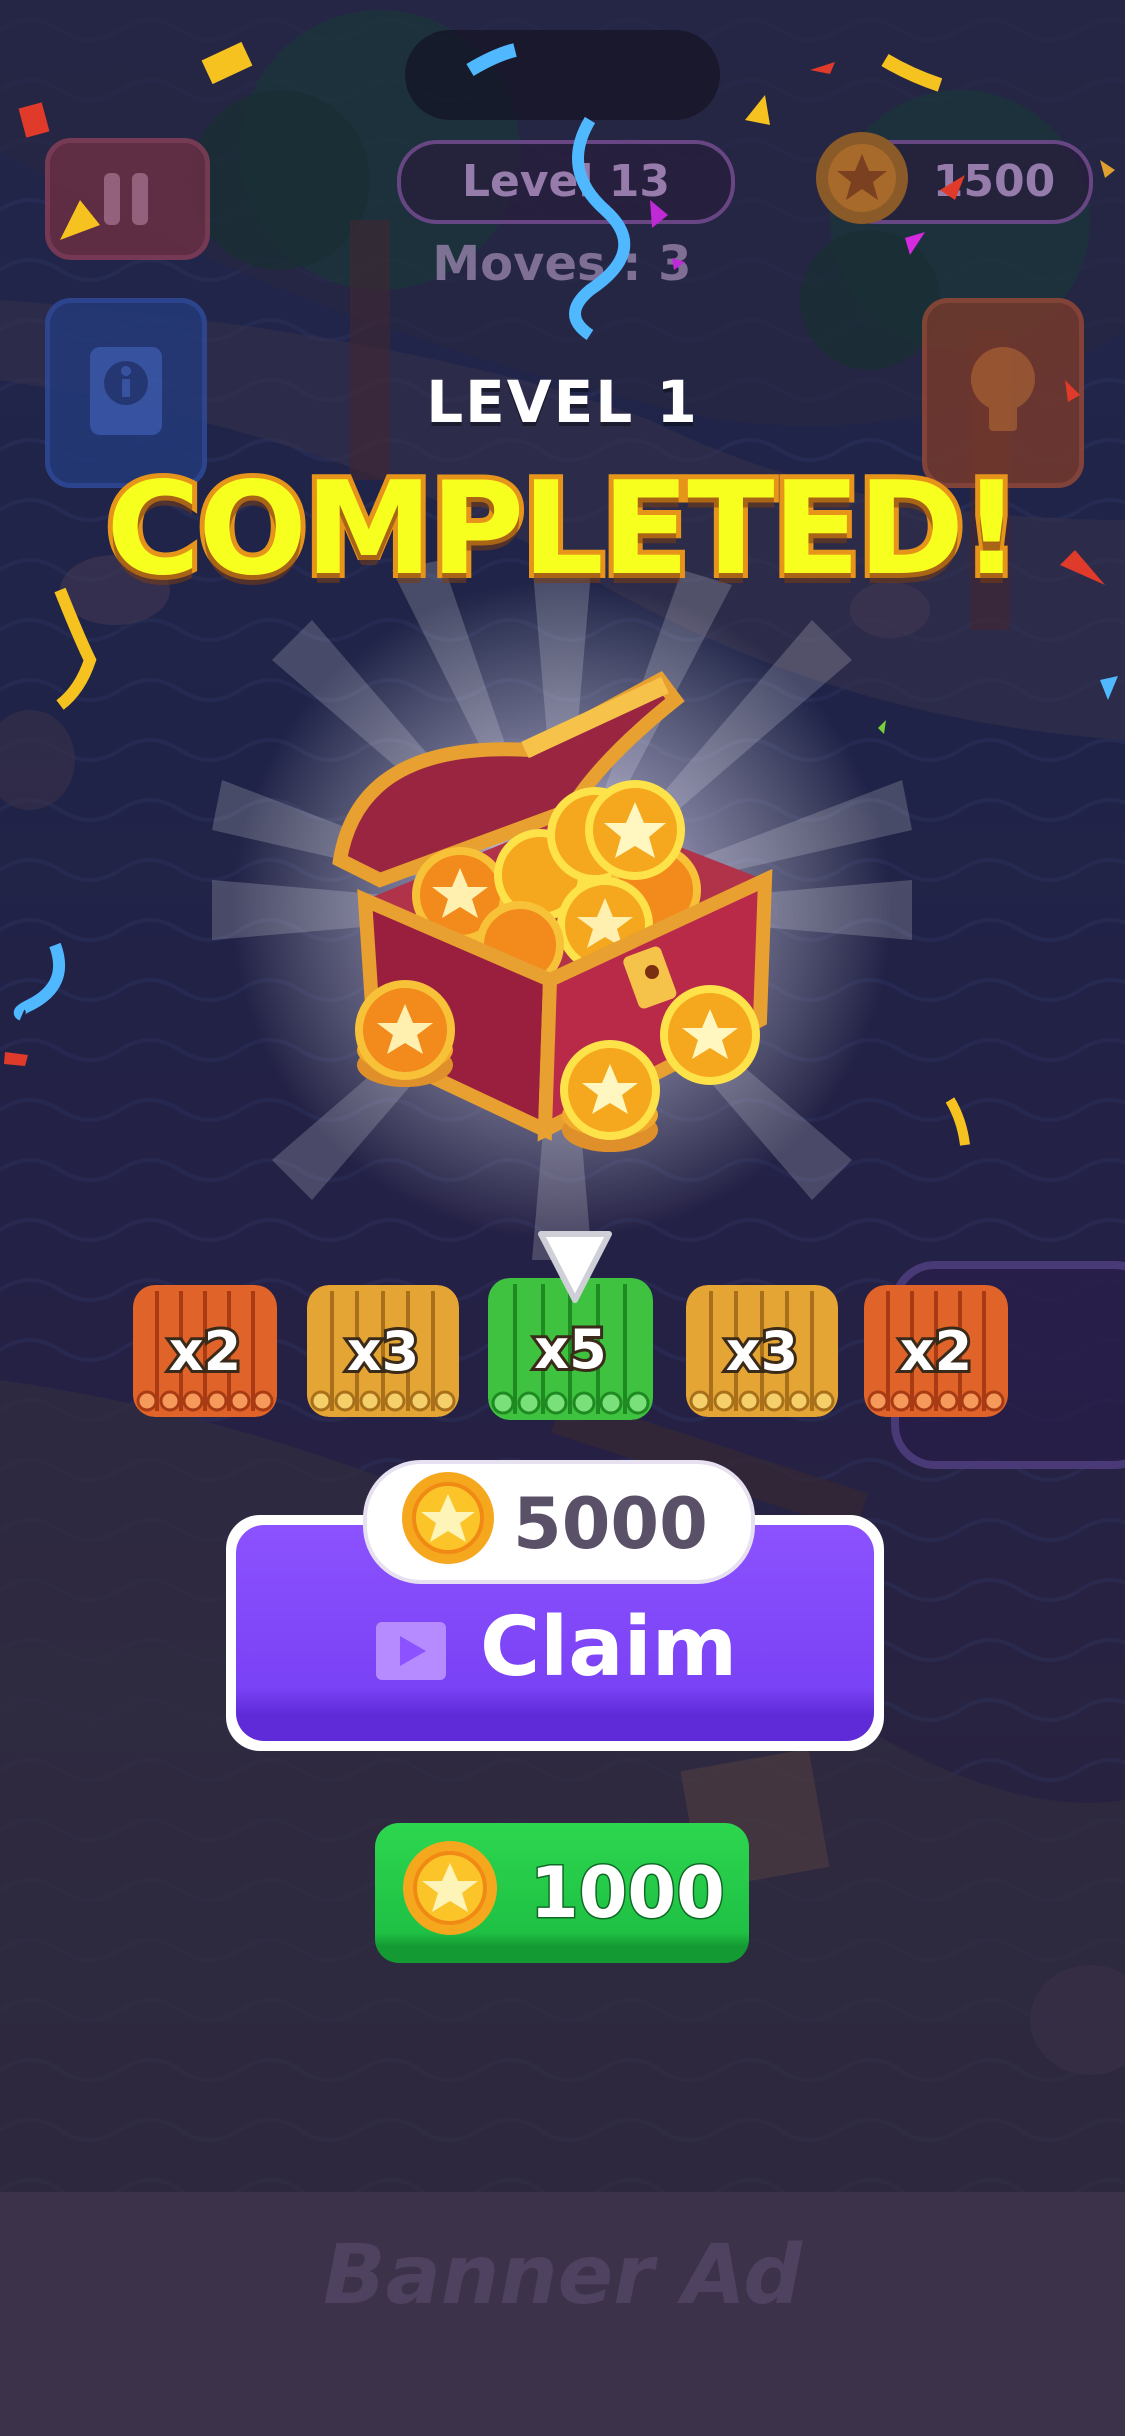 Image resolution: width=1125 pixels, height=2436 pixels. I want to click on completed-title: COMPLETED!, so click(563, 529).